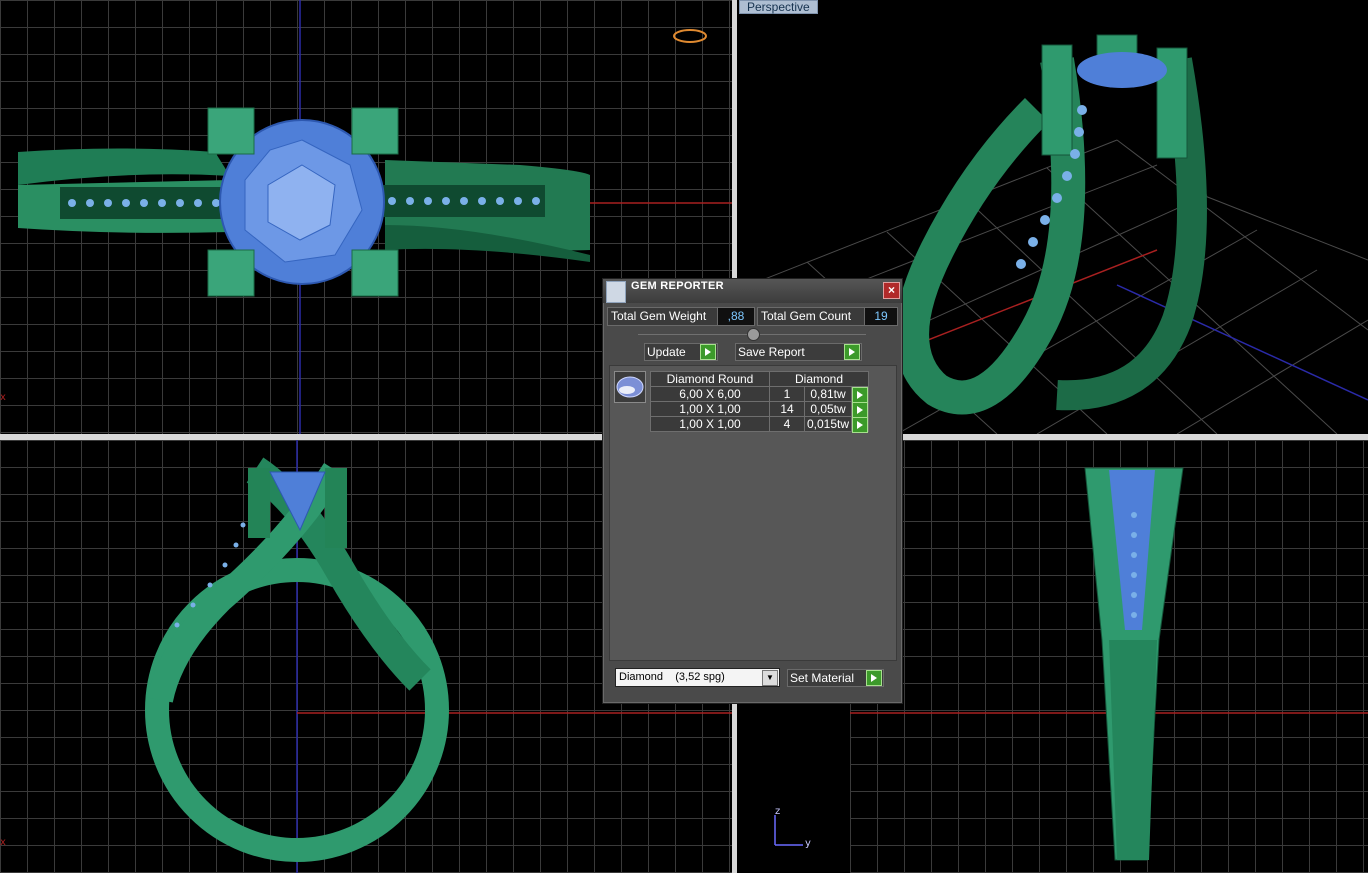 Image resolution: width=1368 pixels, height=873 pixels. Describe the element at coordinates (822, 678) in the screenshot. I see `set-material-label: Set Material` at that location.